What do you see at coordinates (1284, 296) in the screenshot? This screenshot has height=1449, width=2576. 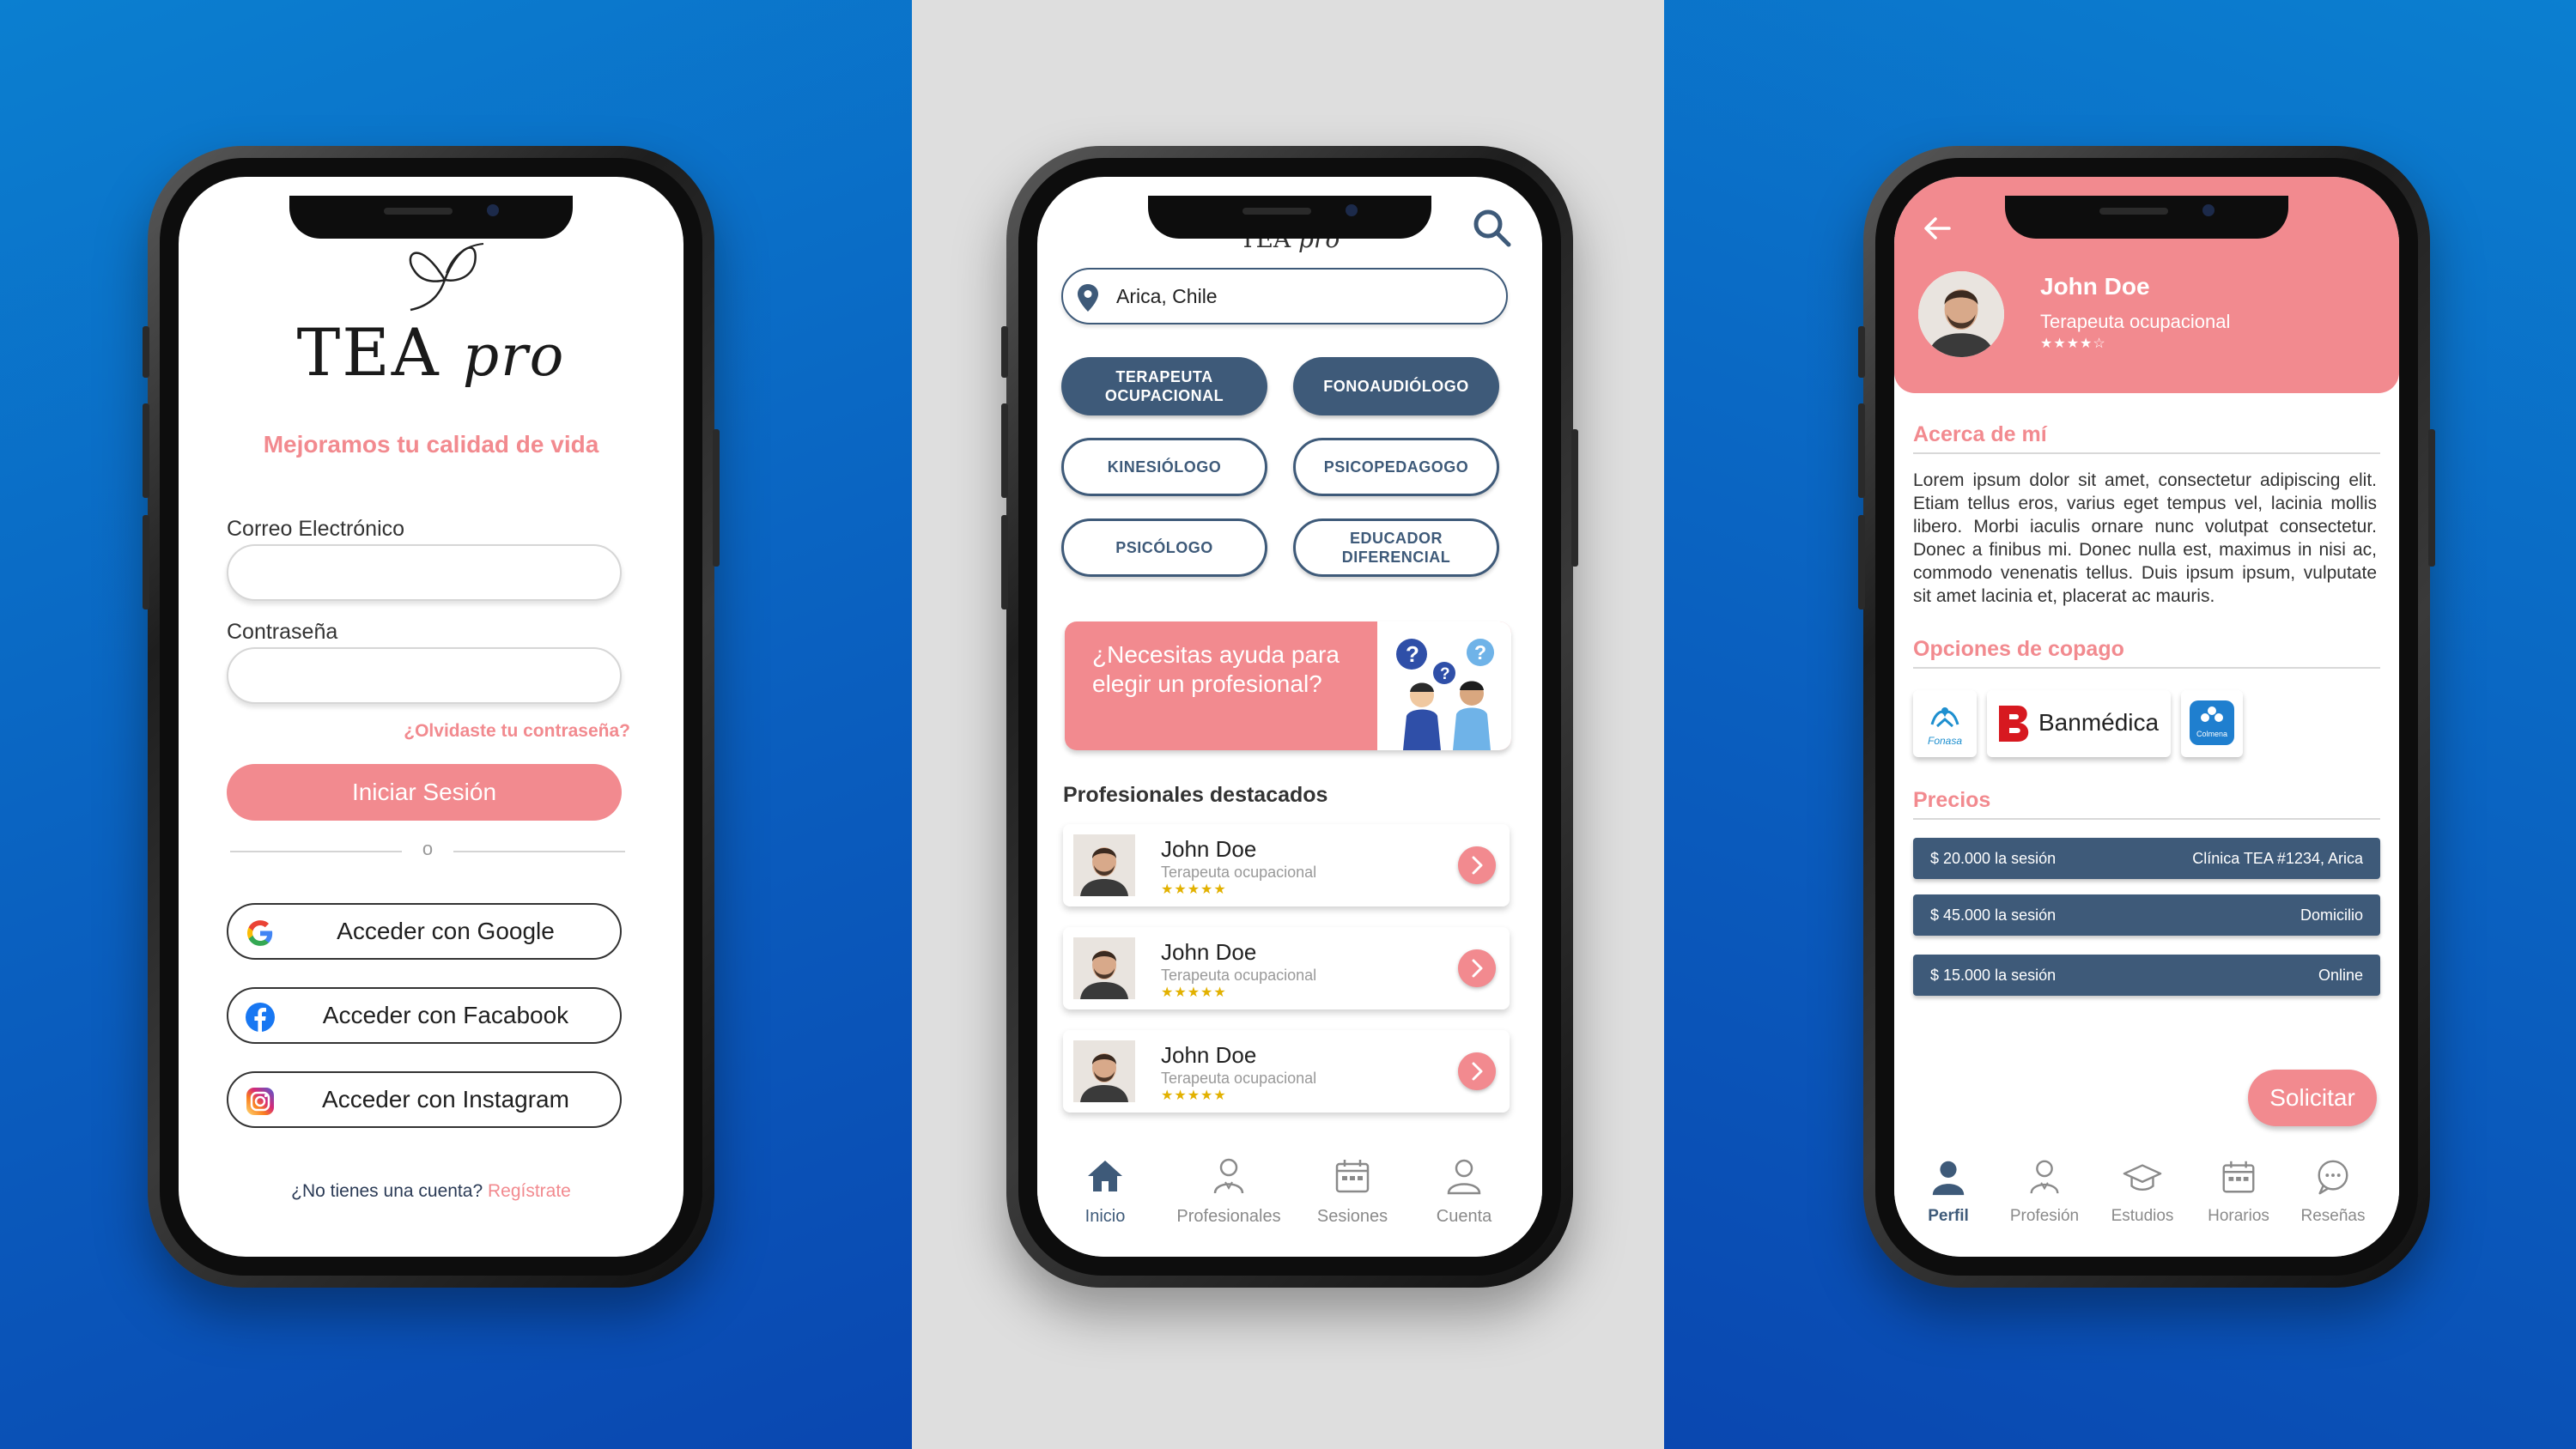 I see `location-input: Arica, Chile` at bounding box center [1284, 296].